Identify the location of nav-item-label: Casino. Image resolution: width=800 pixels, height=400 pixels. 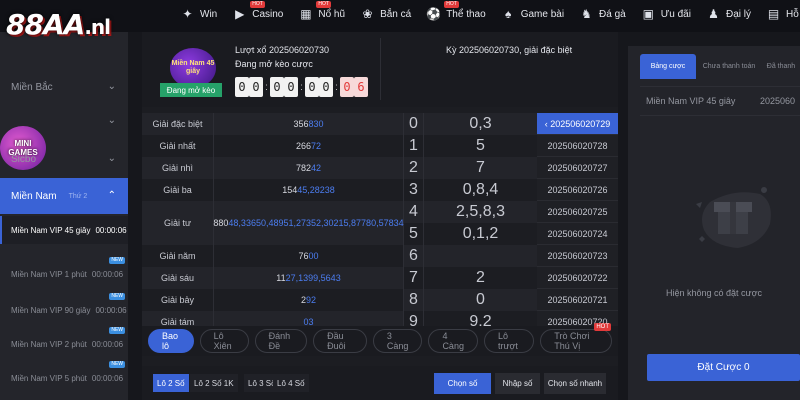
(268, 14).